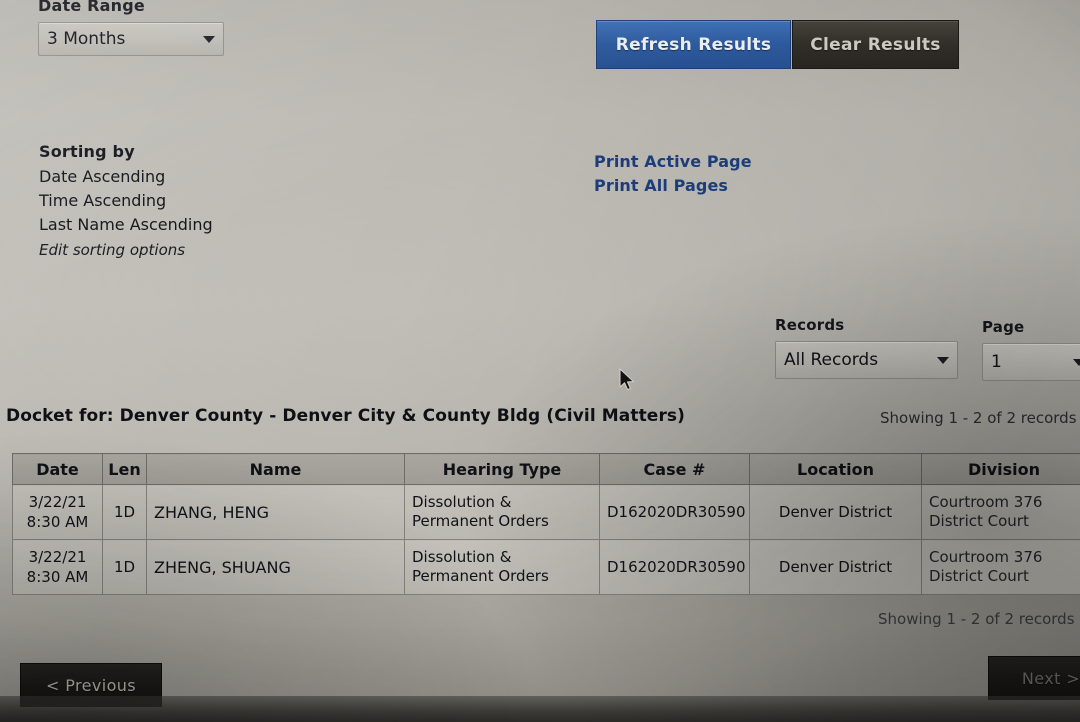 This screenshot has height=722, width=1080. I want to click on sorting-criterion-date: Date Ascending, so click(102, 176).